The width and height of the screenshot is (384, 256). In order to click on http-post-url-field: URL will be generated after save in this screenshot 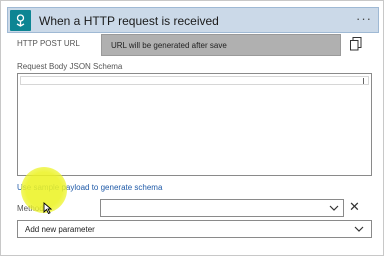, I will do `click(221, 45)`.